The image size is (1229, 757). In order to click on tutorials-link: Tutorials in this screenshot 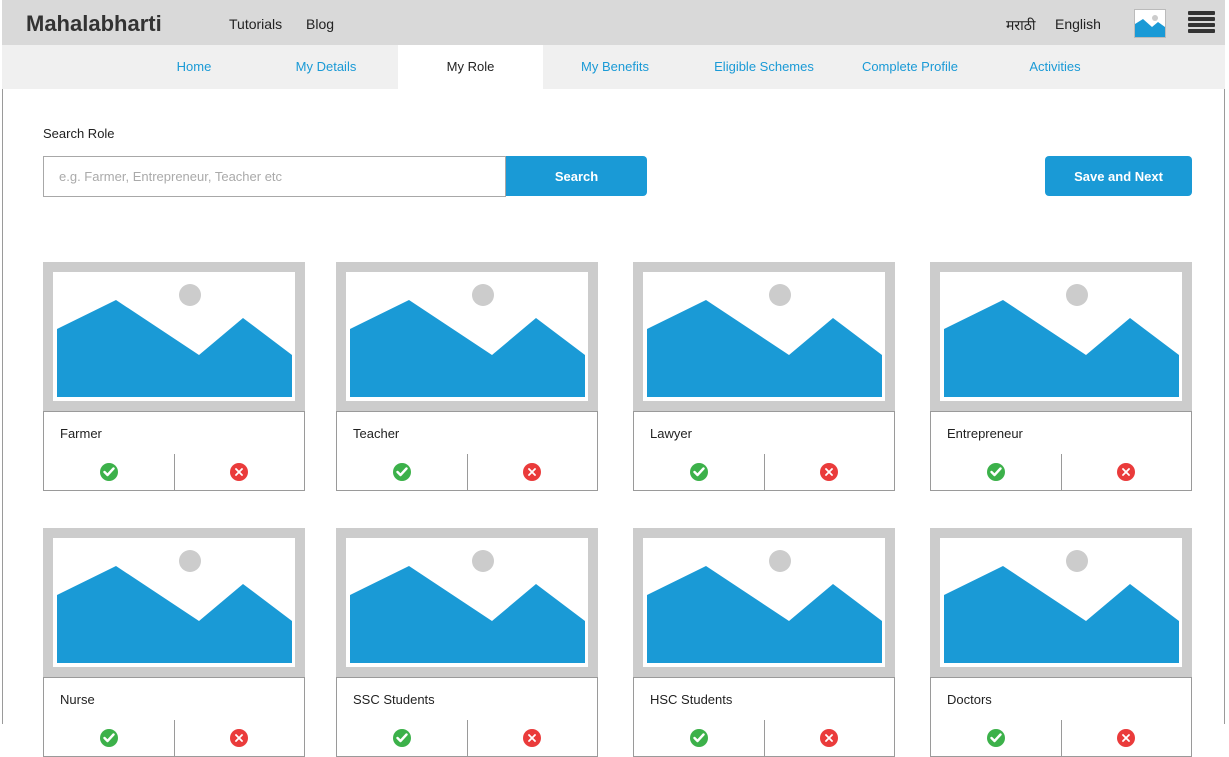, I will do `click(255, 24)`.